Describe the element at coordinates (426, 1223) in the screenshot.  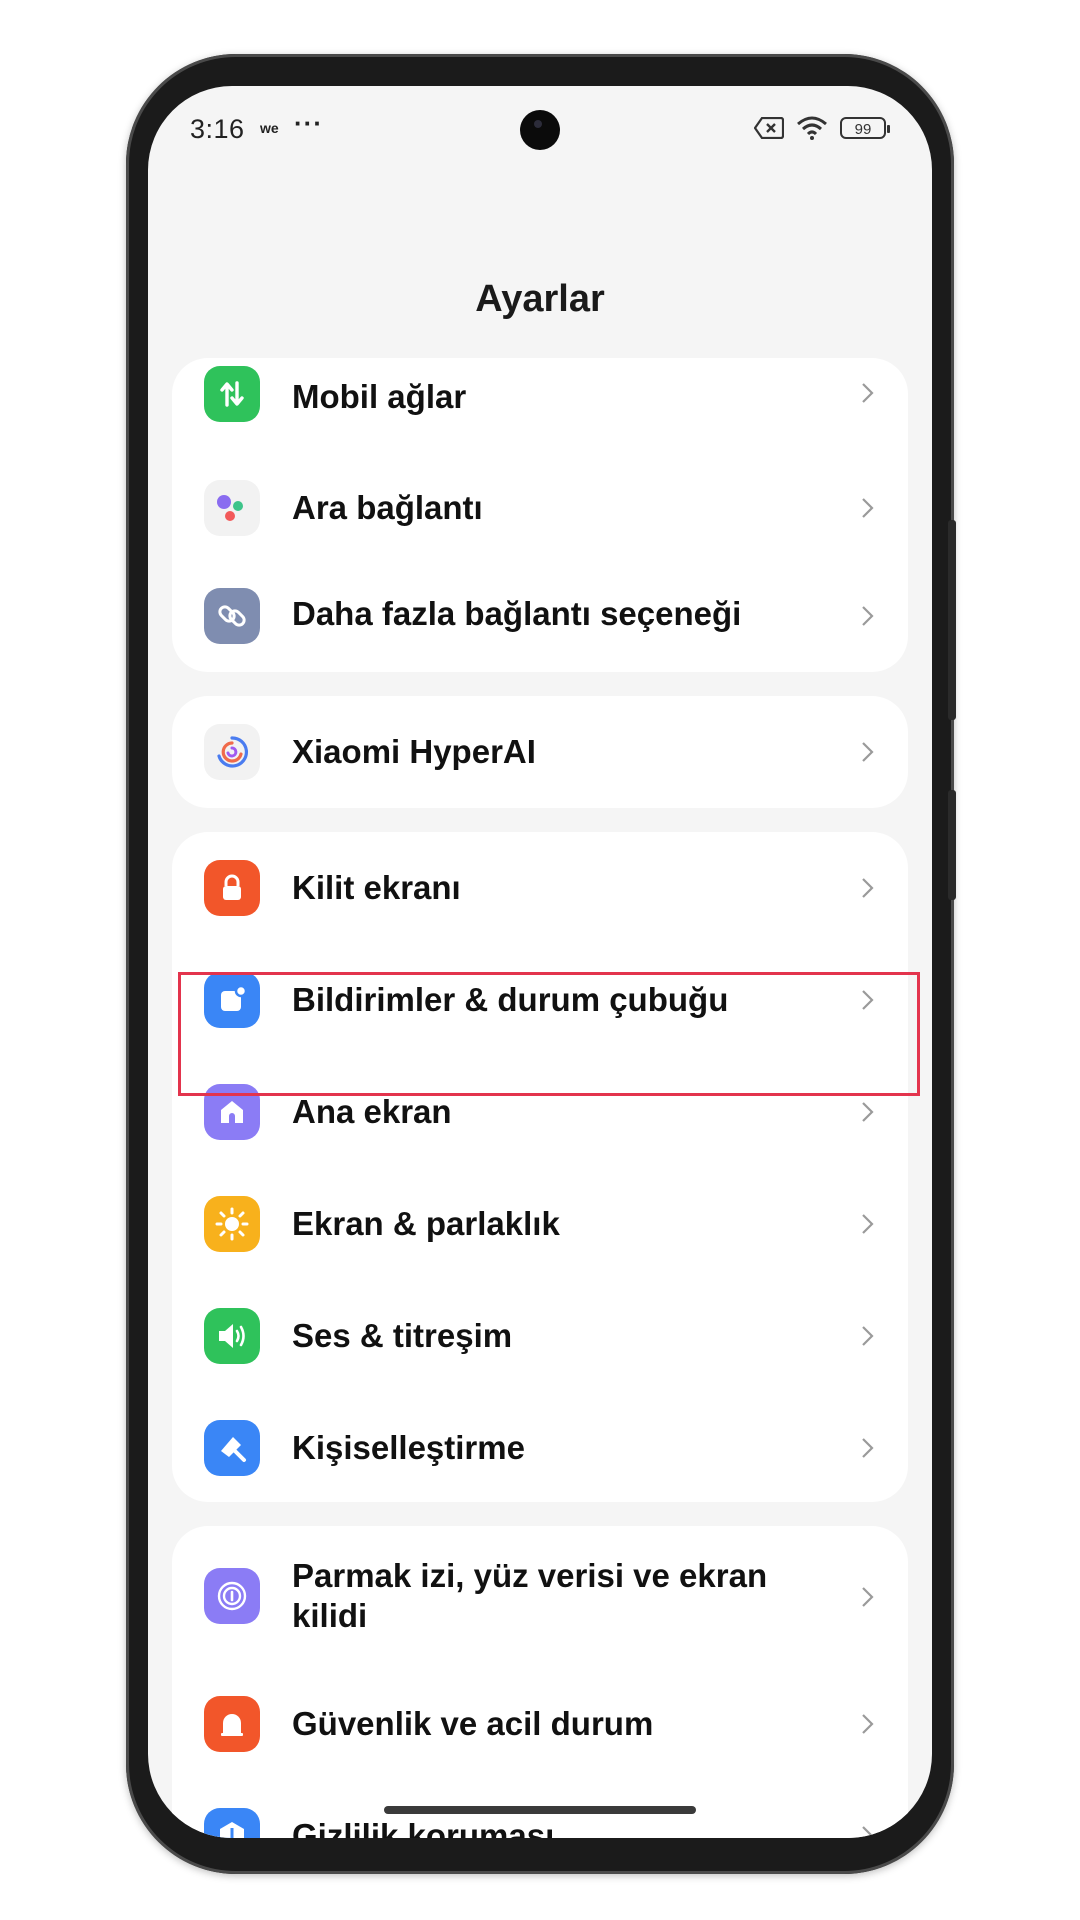
I see `settings-item-label: Ekran & parlaklık` at that location.